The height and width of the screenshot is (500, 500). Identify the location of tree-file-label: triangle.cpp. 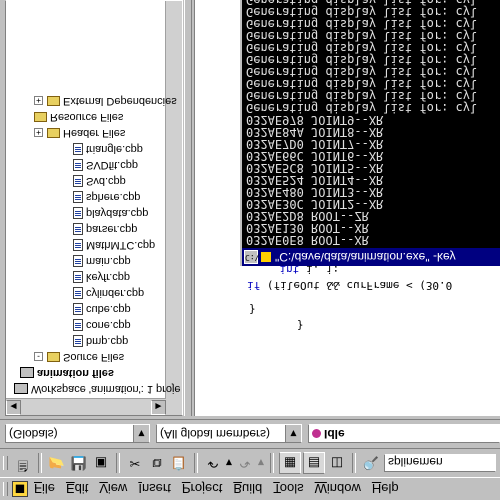
(114, 149).